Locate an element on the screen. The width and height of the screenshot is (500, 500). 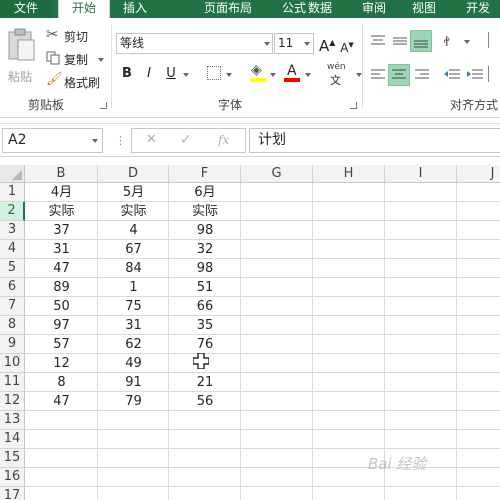
row-header: 6 is located at coordinates (12, 287).